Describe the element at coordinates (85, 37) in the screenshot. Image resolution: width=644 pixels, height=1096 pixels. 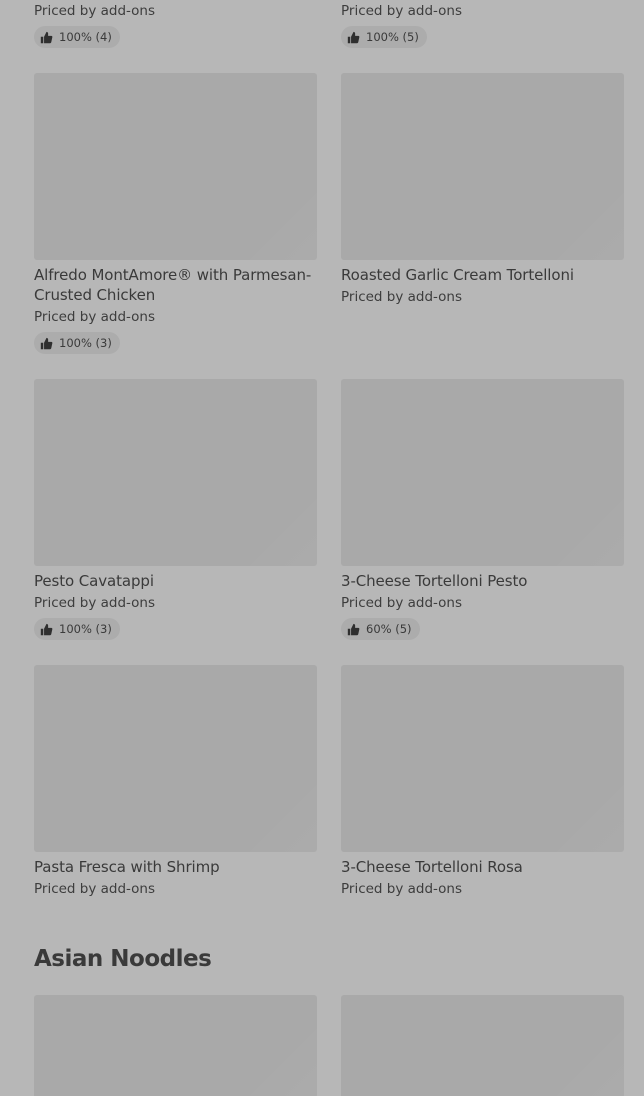
I see `rating-text: 100% (4)` at that location.